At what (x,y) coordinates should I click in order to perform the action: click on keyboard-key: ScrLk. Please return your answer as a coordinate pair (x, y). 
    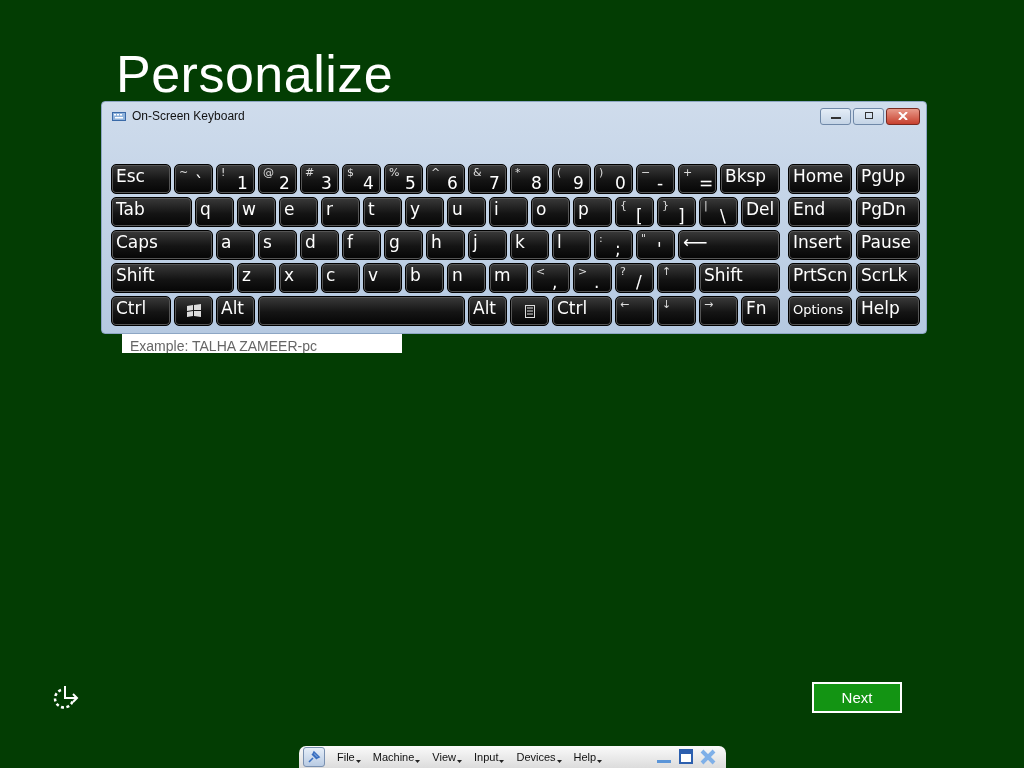
    Looking at the image, I should click on (888, 278).